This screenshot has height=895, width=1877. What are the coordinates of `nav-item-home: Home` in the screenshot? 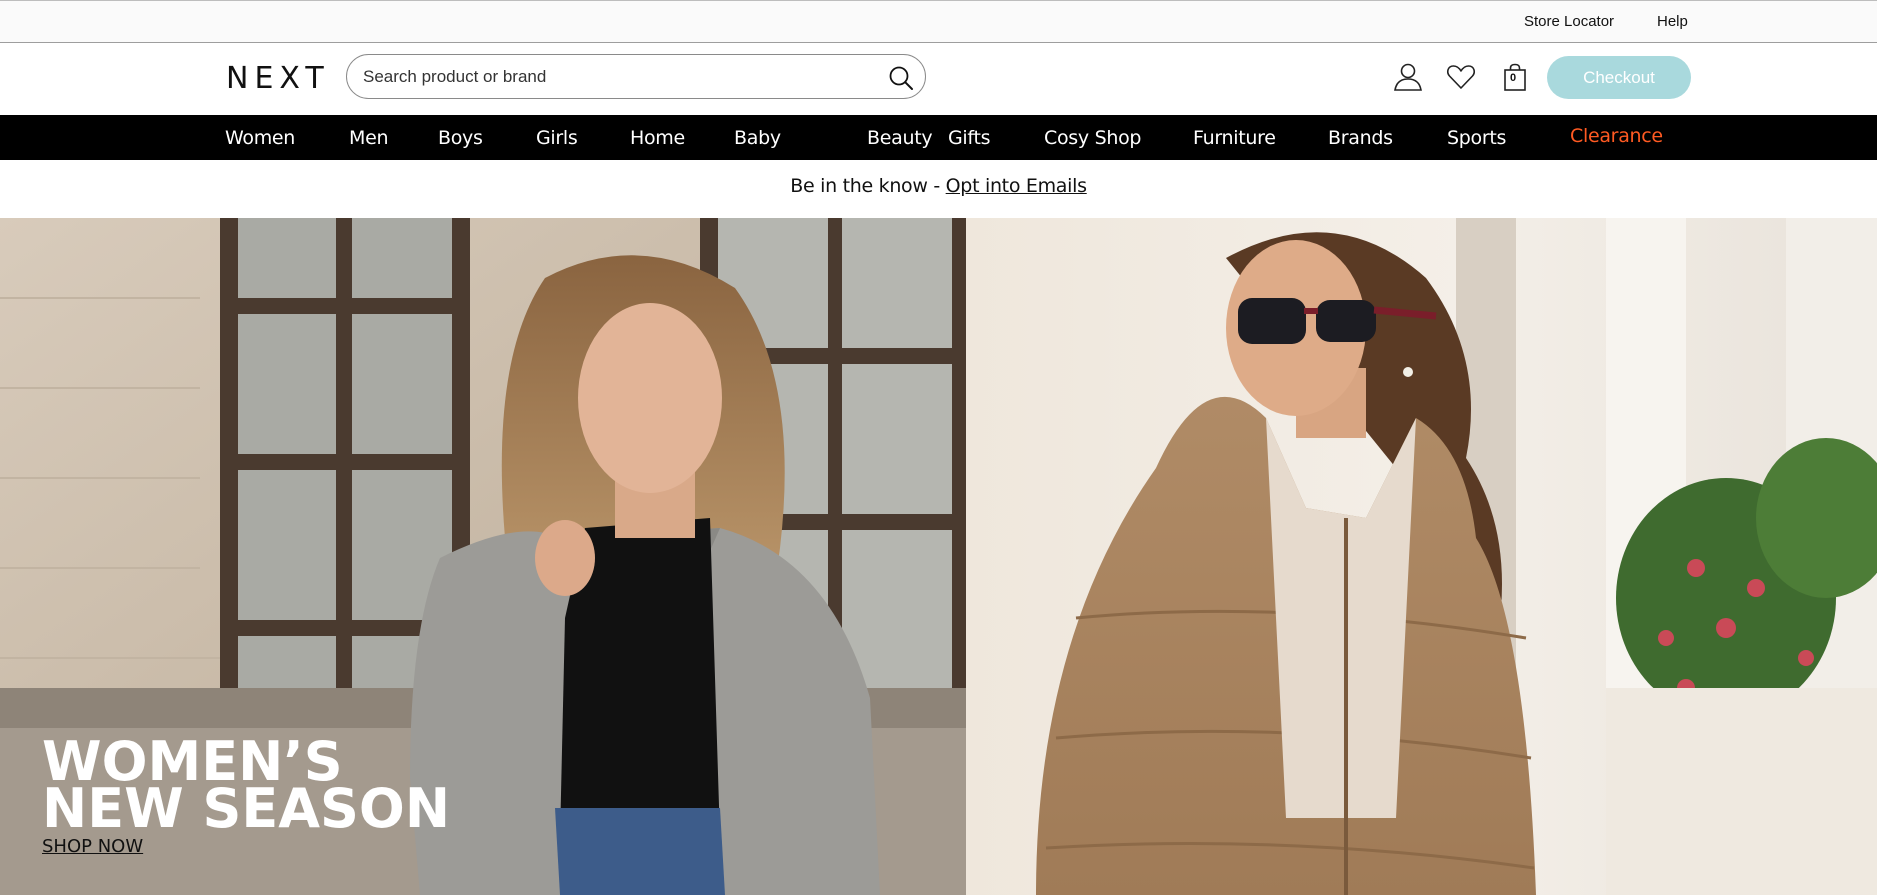 It's located at (657, 138).